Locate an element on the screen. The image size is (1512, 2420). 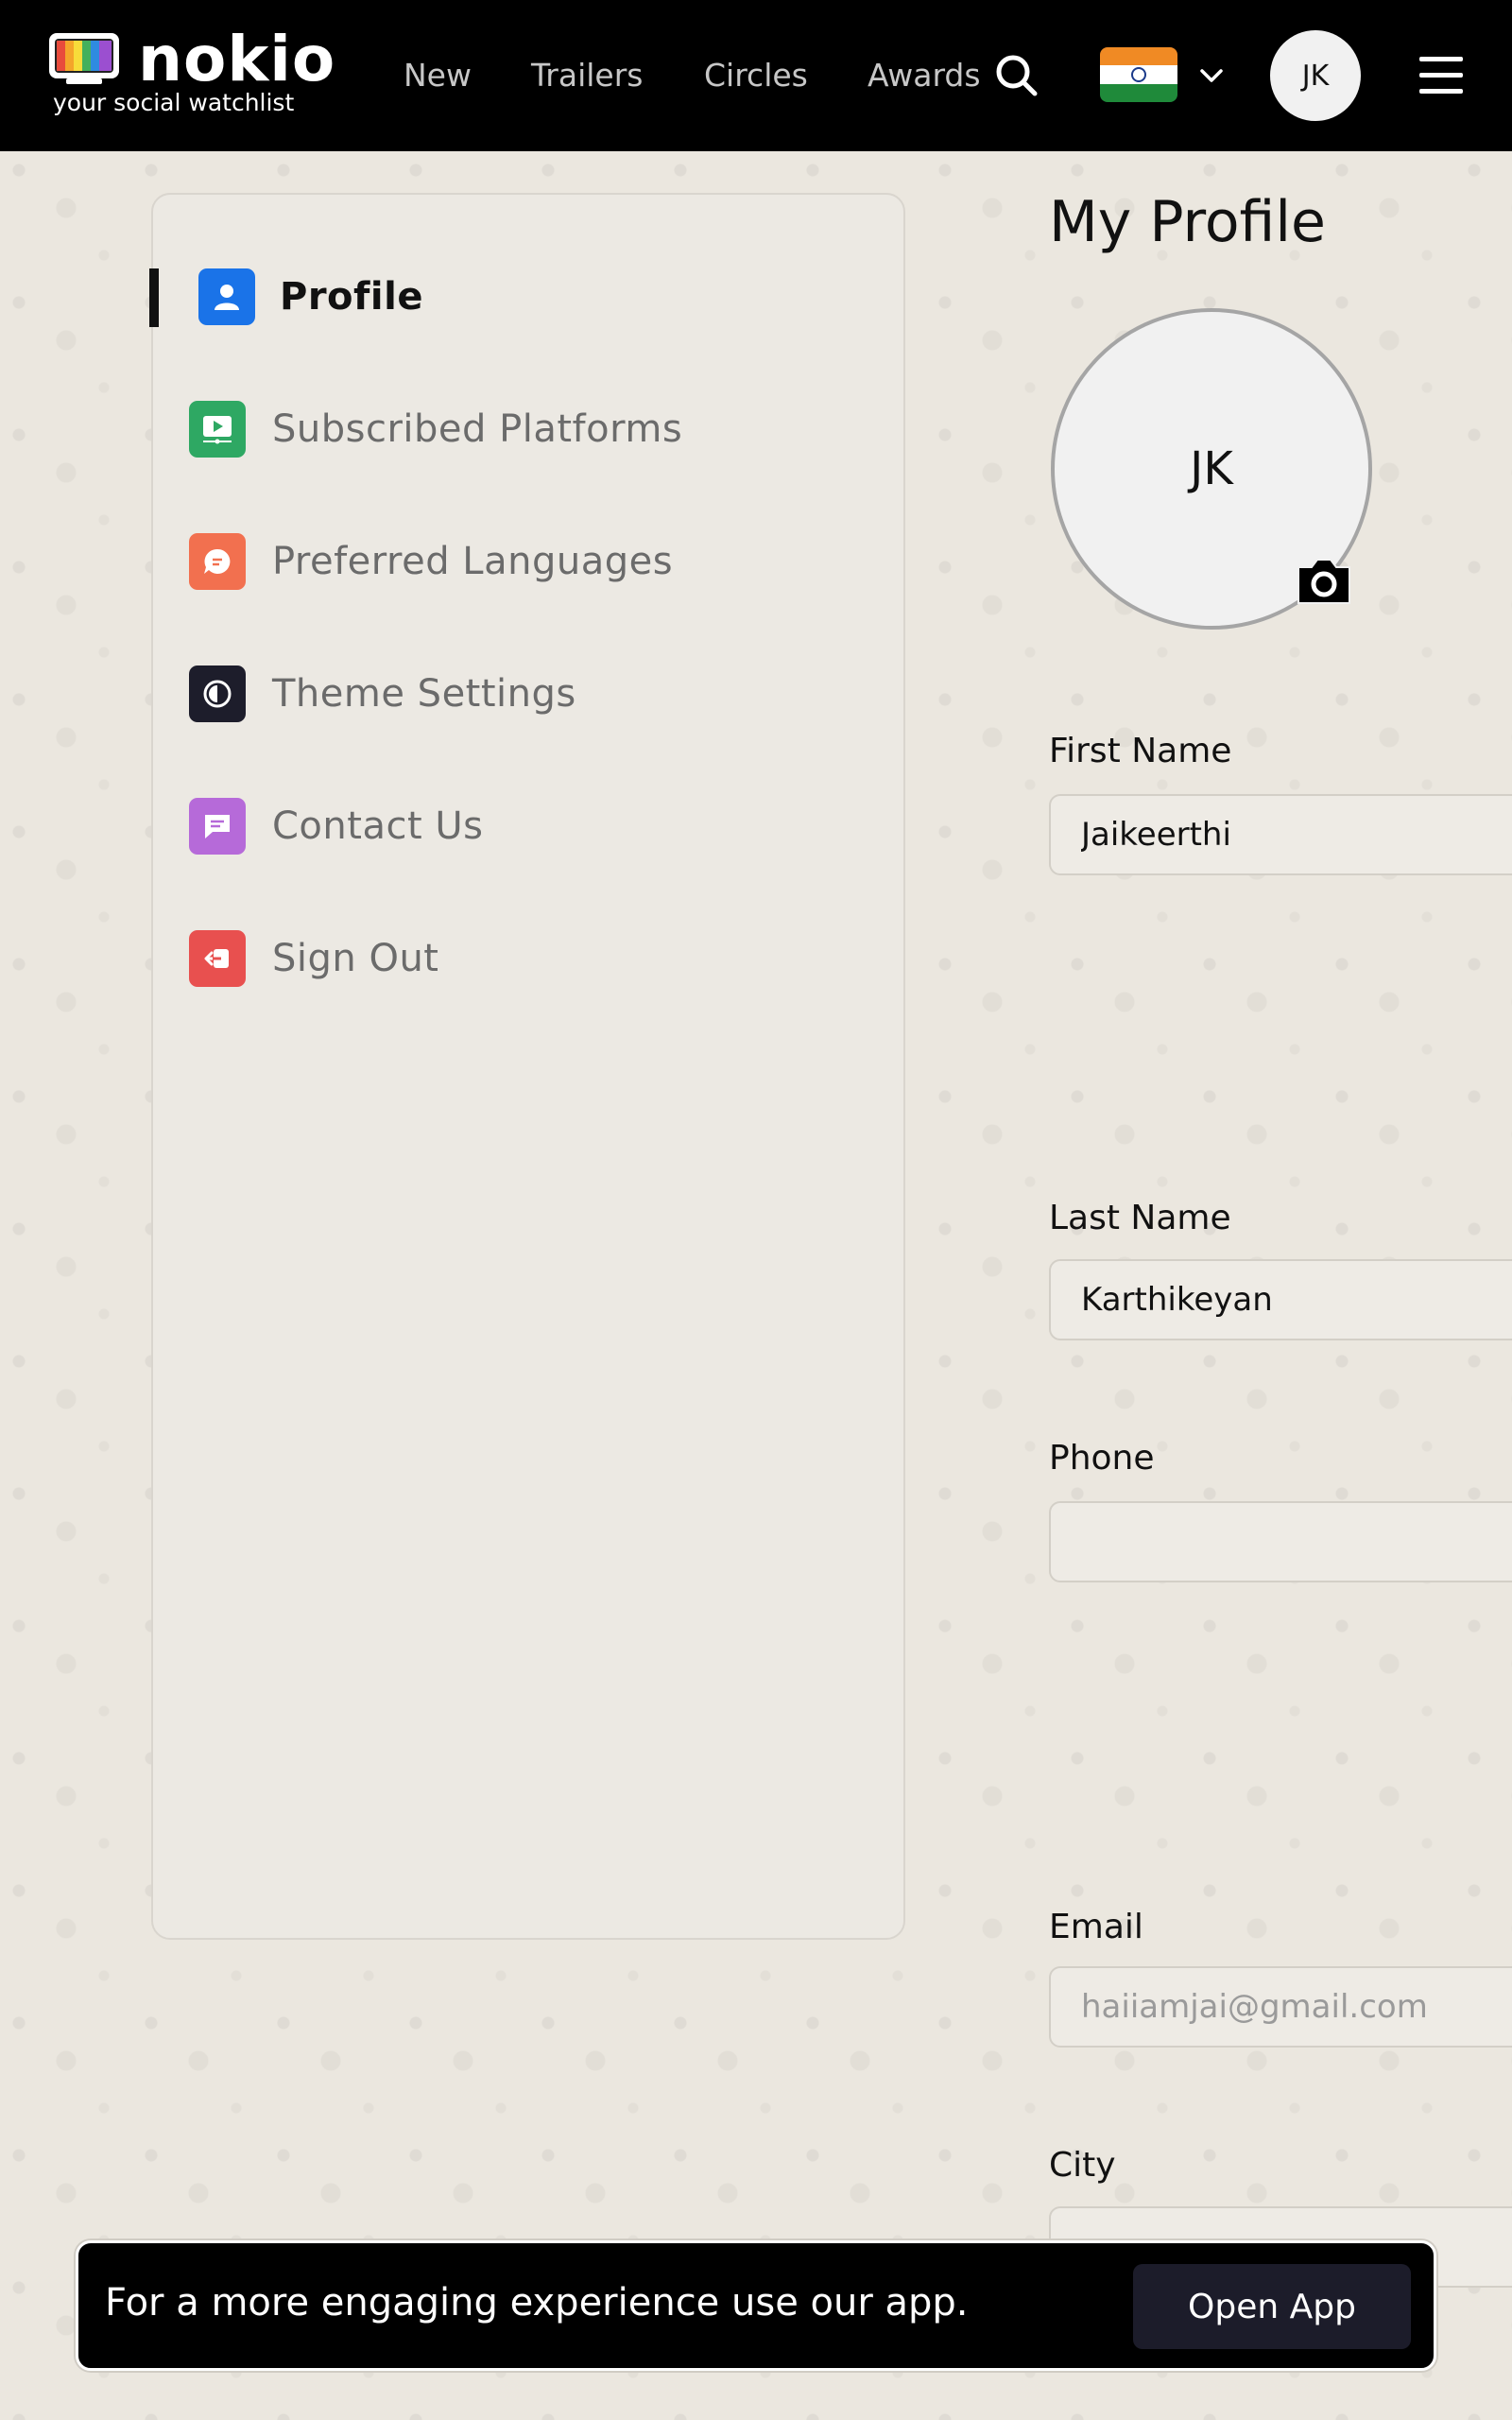
logo-tagline: your social watchlist is located at coordinates (174, 103).